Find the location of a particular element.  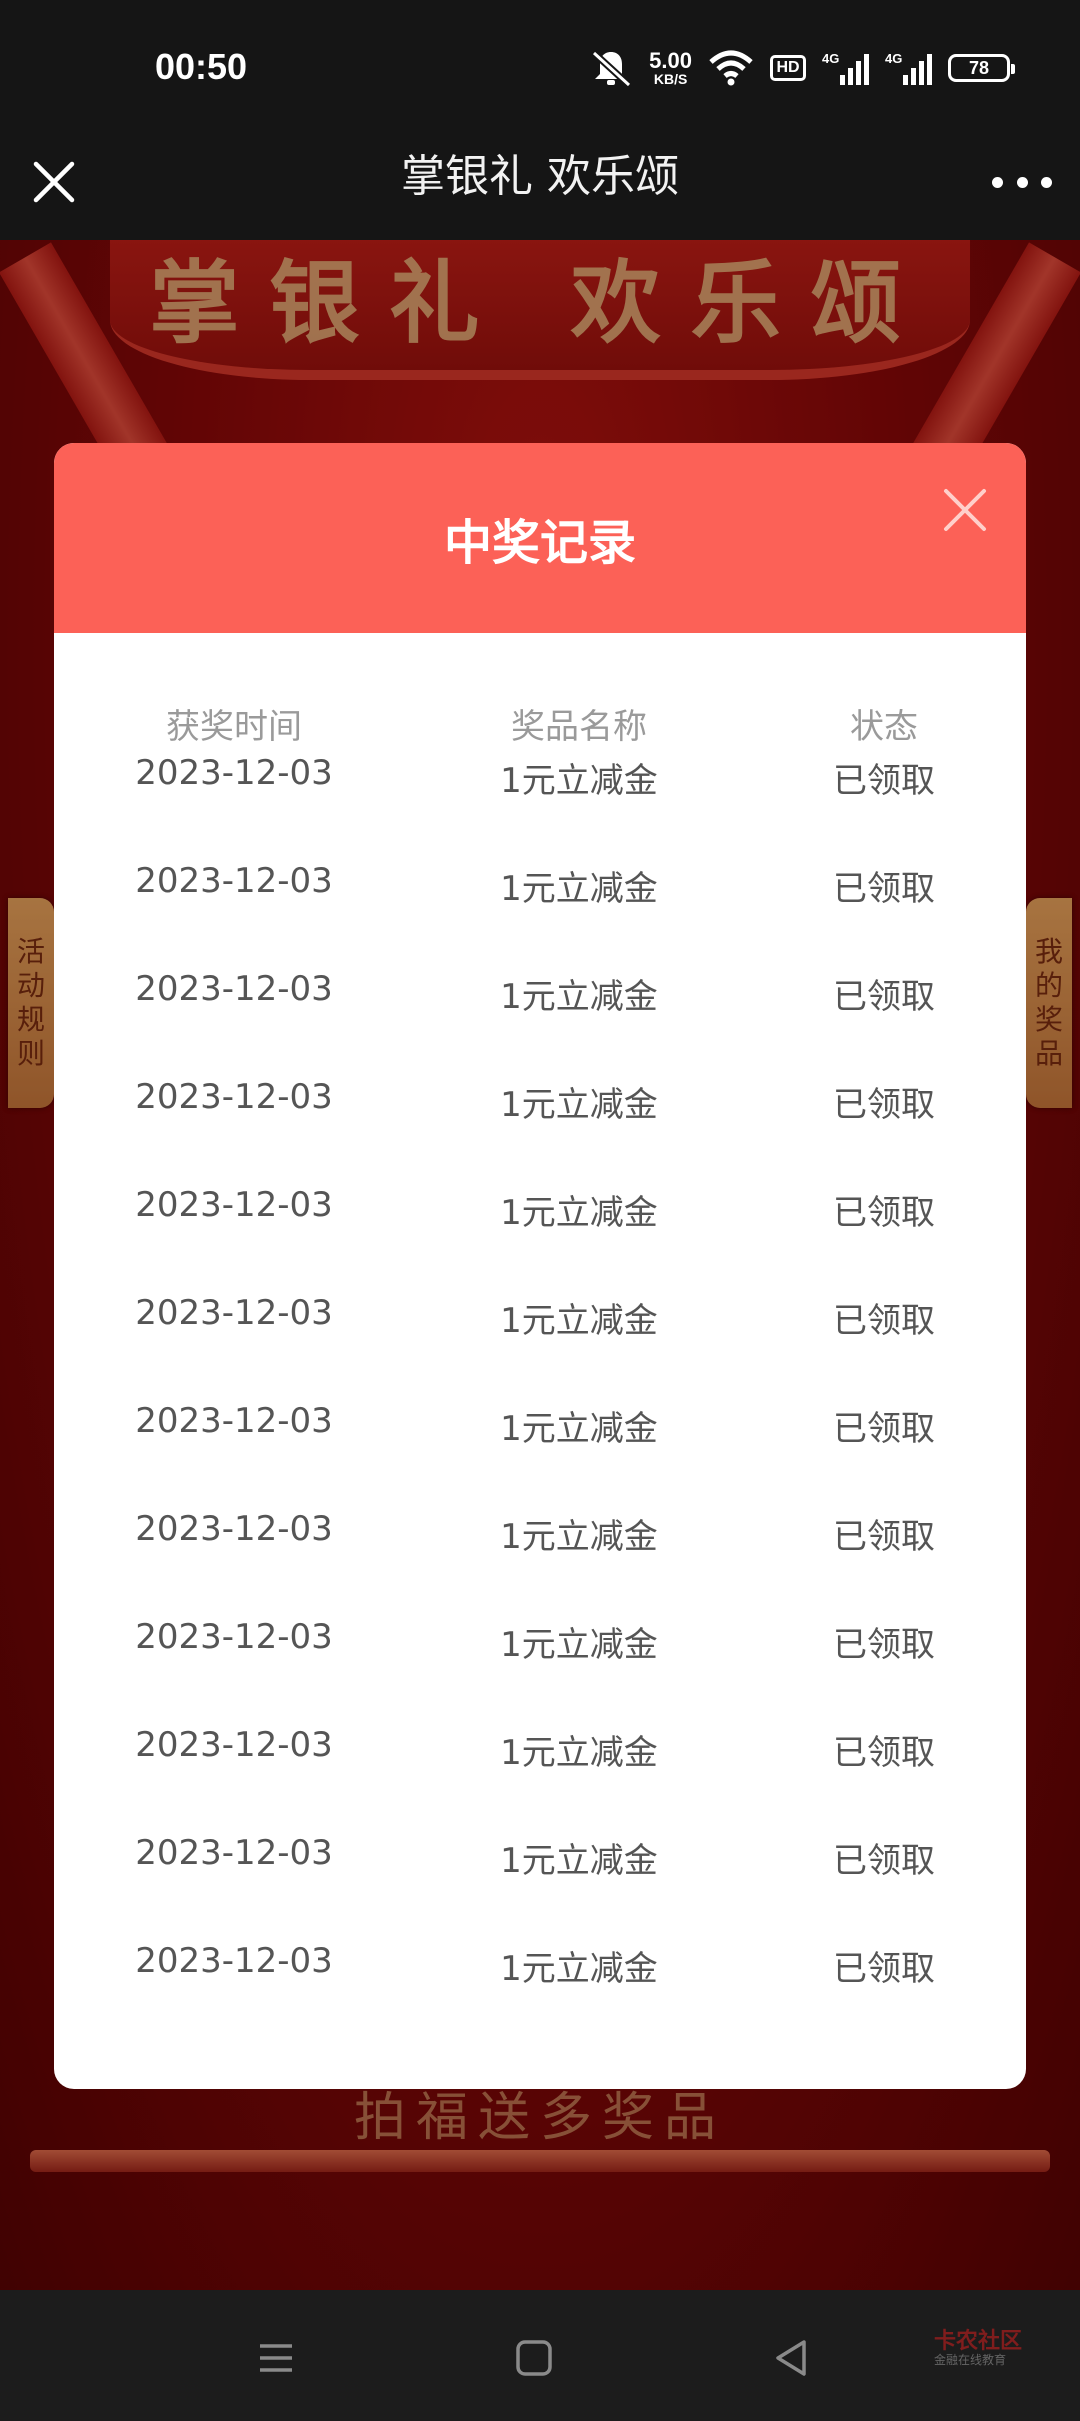

status-time: 00:50 is located at coordinates (201, 66).